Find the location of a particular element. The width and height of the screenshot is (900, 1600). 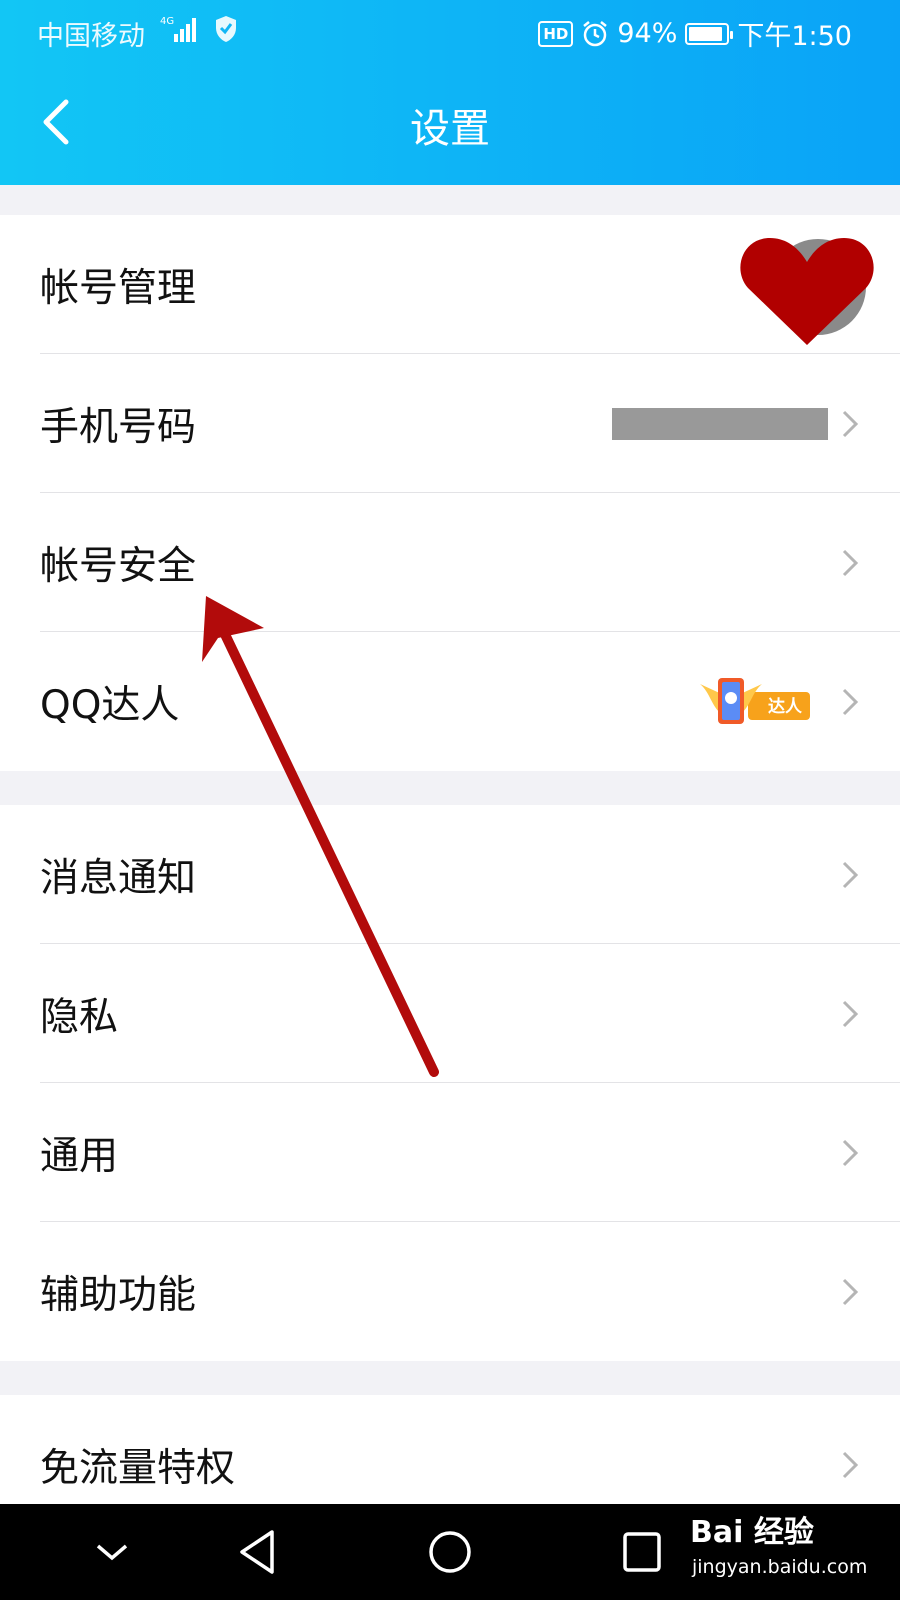

home-nav-icon is located at coordinates (450, 1552).